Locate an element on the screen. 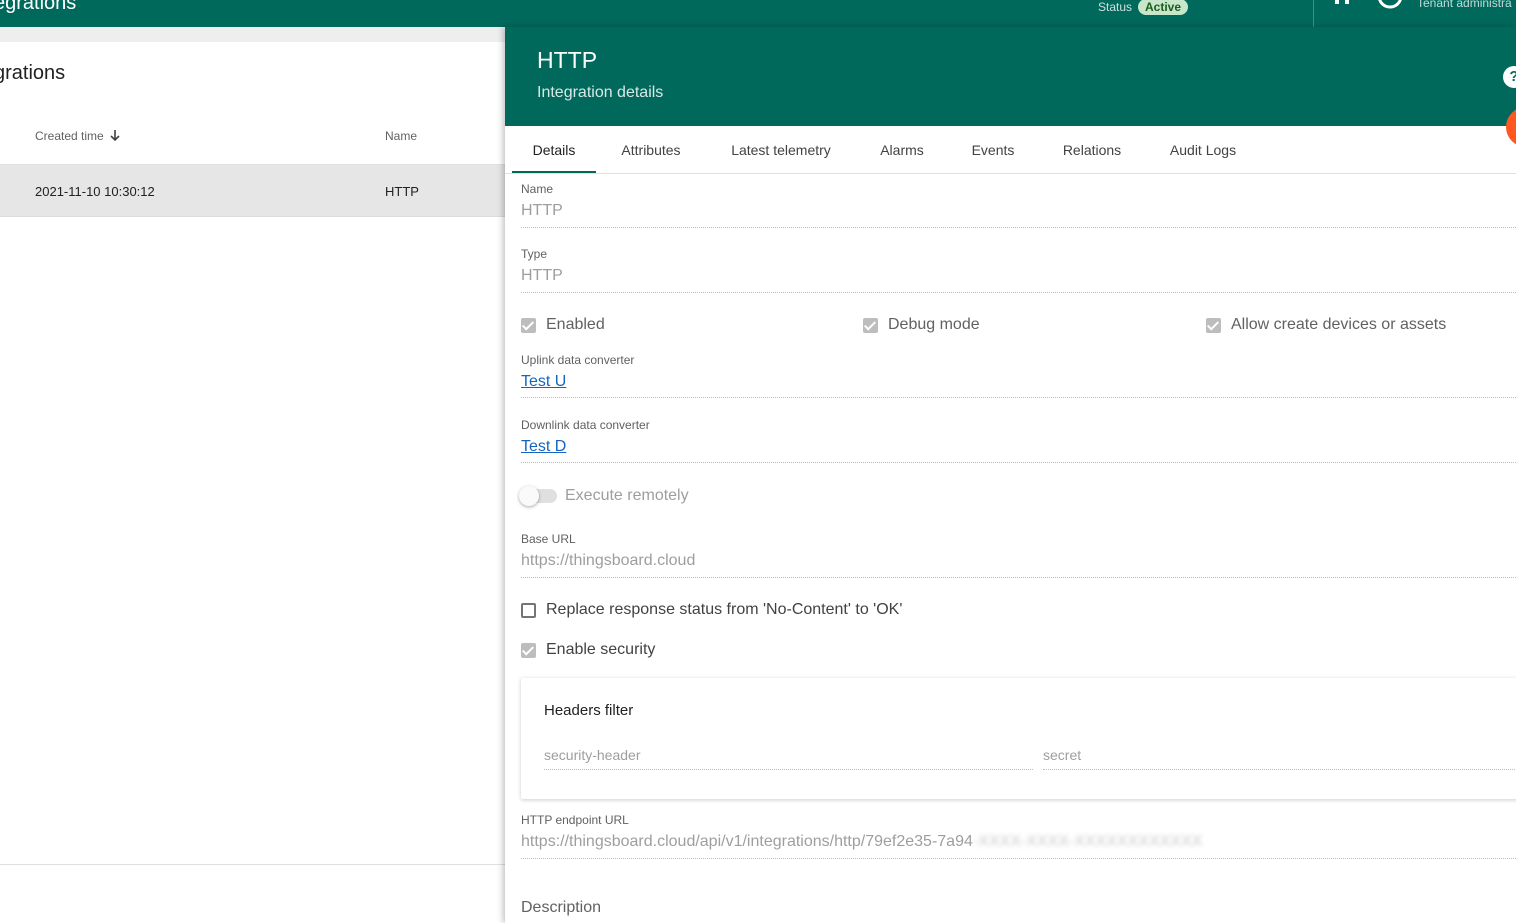 The height and width of the screenshot is (923, 1516). header-value-underline is located at coordinates (1279, 769).